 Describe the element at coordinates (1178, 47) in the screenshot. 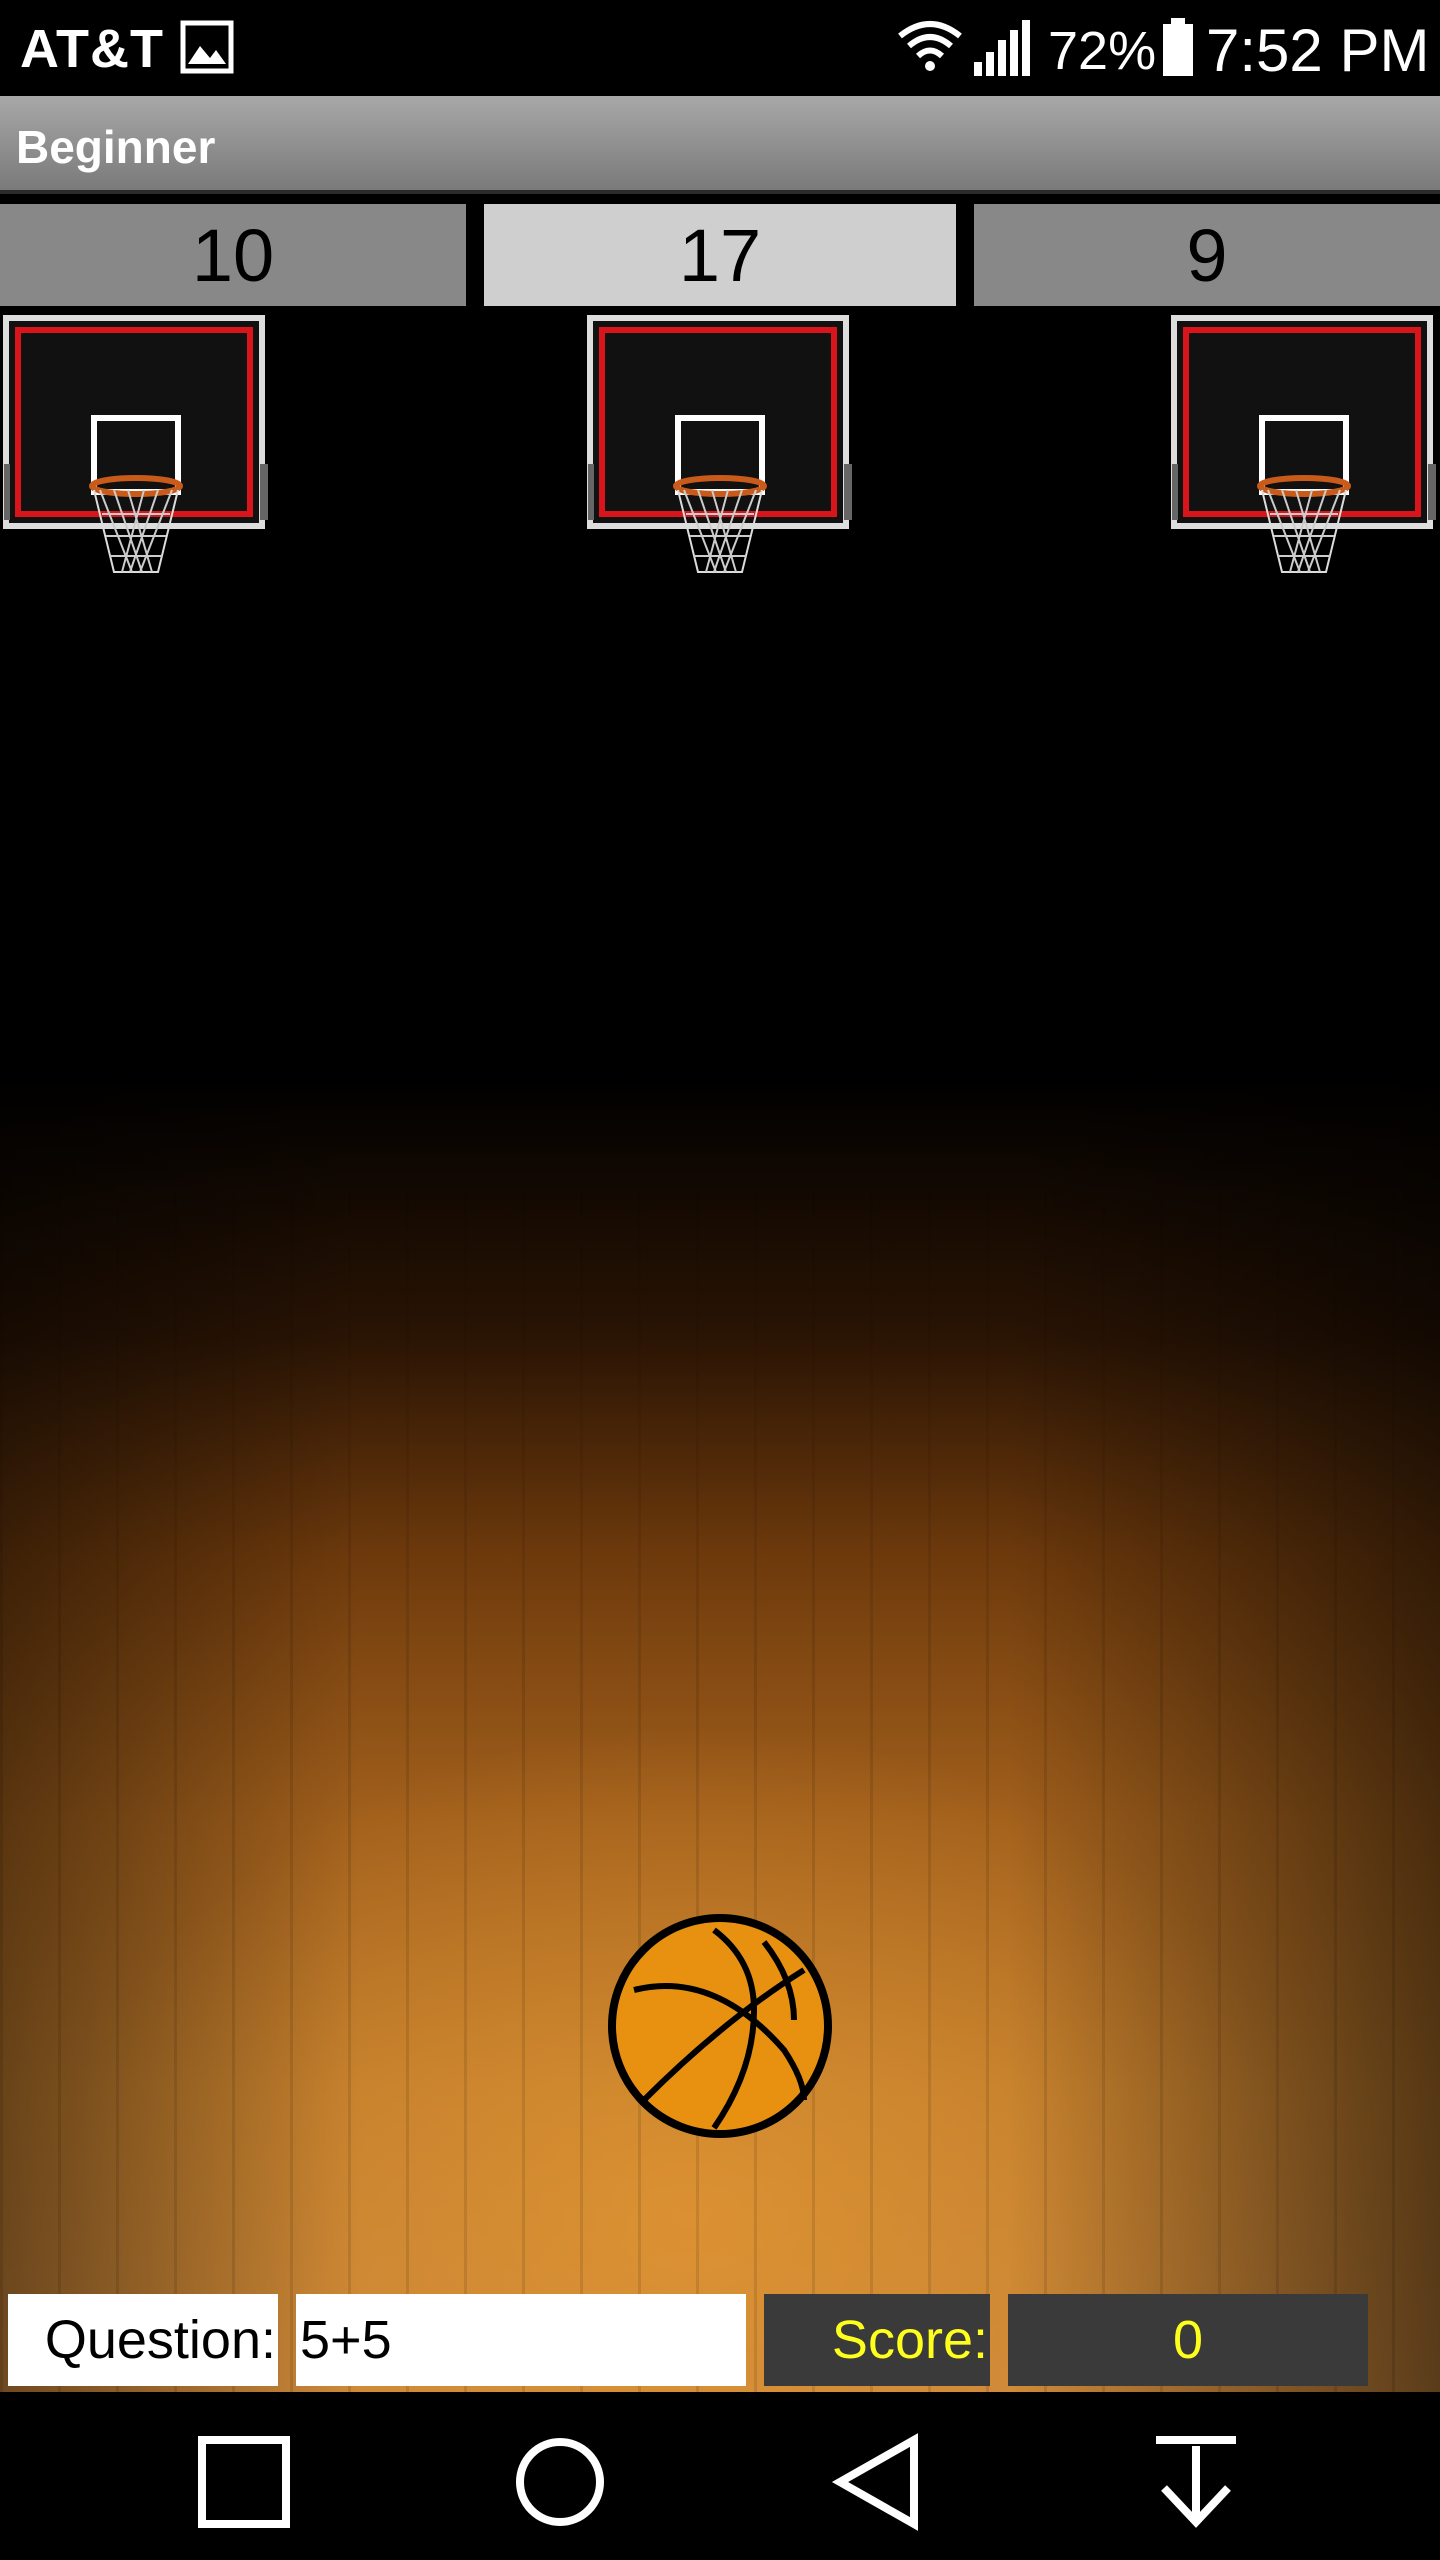

I see `battery-icon` at that location.